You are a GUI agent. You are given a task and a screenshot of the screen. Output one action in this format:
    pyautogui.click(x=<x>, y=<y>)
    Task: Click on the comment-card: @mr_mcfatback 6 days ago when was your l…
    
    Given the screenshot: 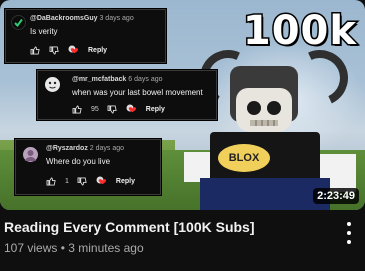 What is the action you would take?
    pyautogui.click(x=127, y=95)
    